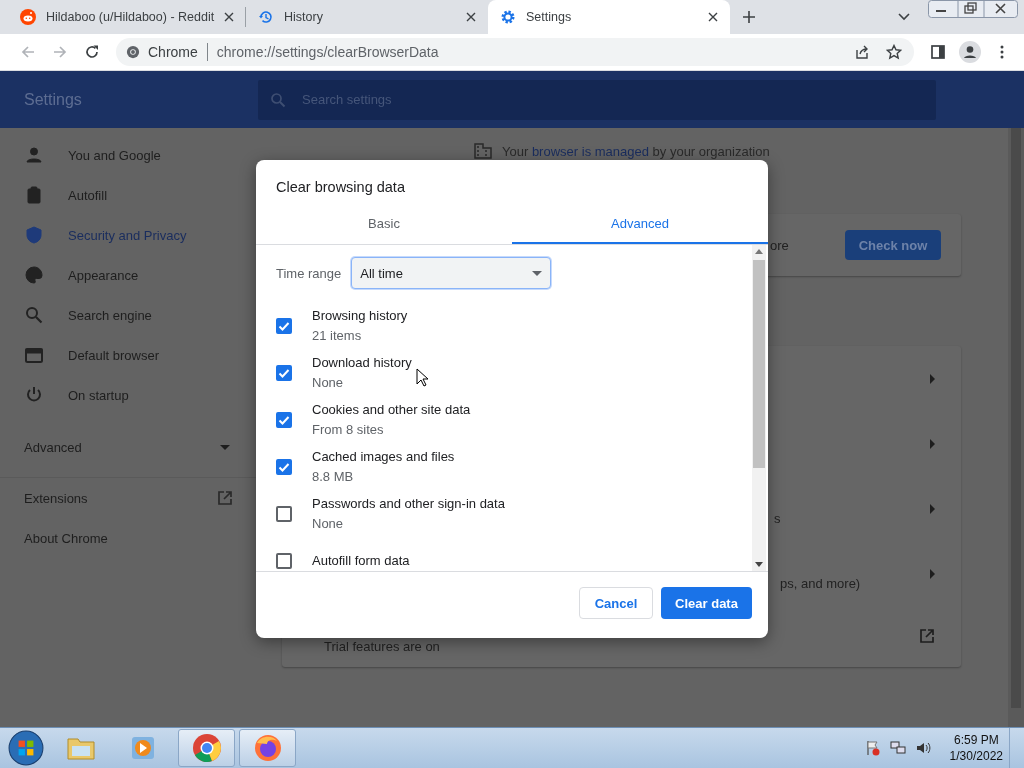 This screenshot has height=768, width=1024. Describe the element at coordinates (360, 315) in the screenshot. I see `item-title: Browsing history` at that location.